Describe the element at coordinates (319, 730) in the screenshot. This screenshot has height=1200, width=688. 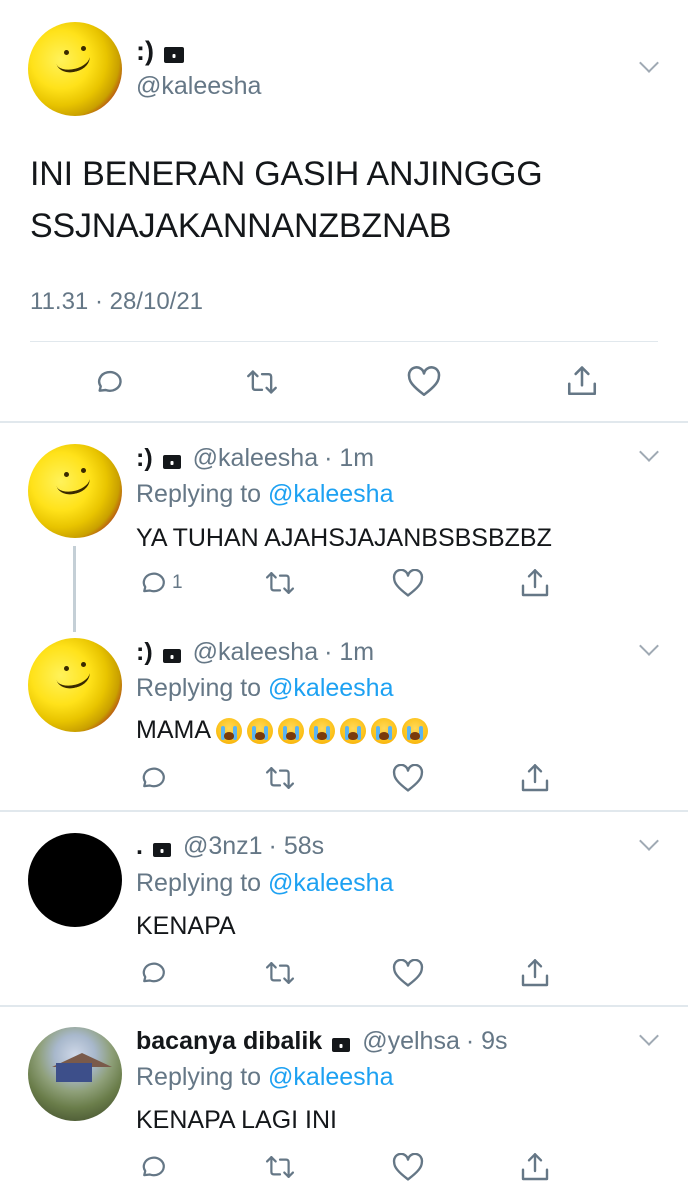
I see `emoji-row` at that location.